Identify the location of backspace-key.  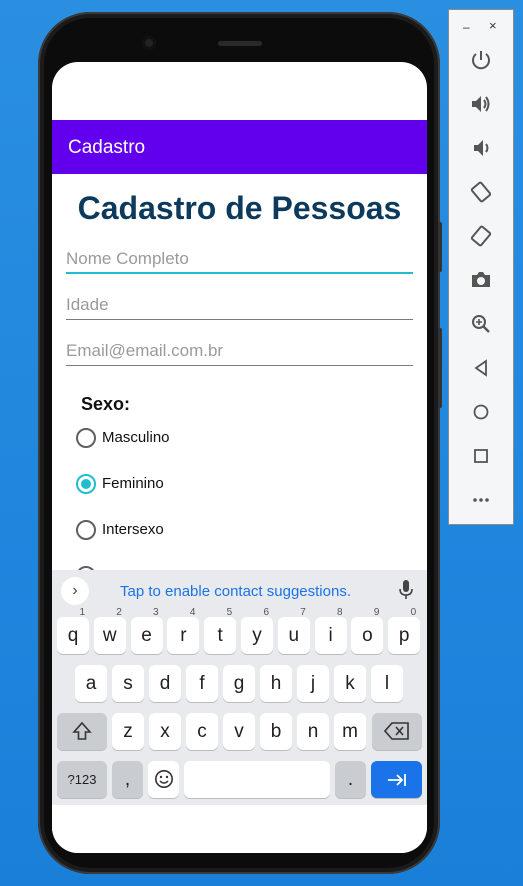
(397, 731).